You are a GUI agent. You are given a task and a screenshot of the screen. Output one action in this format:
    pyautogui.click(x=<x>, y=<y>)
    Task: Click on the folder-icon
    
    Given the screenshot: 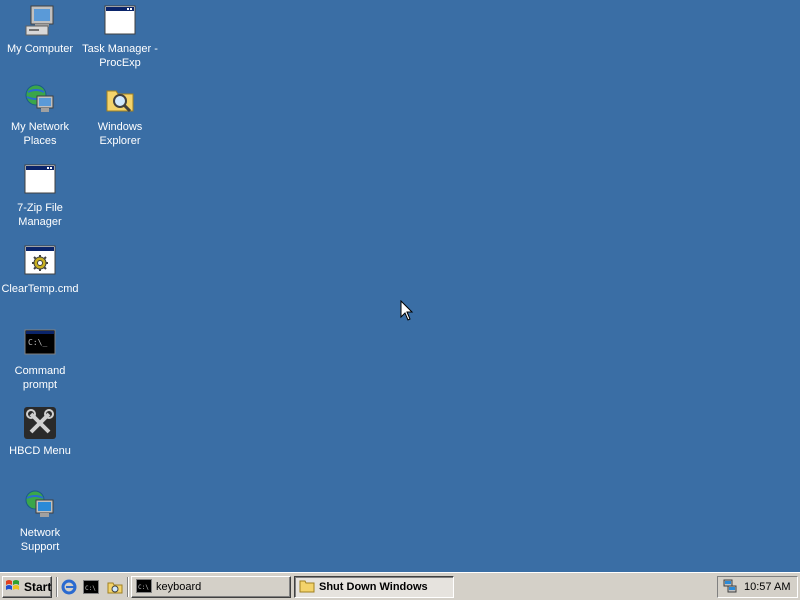 What is the action you would take?
    pyautogui.click(x=307, y=587)
    